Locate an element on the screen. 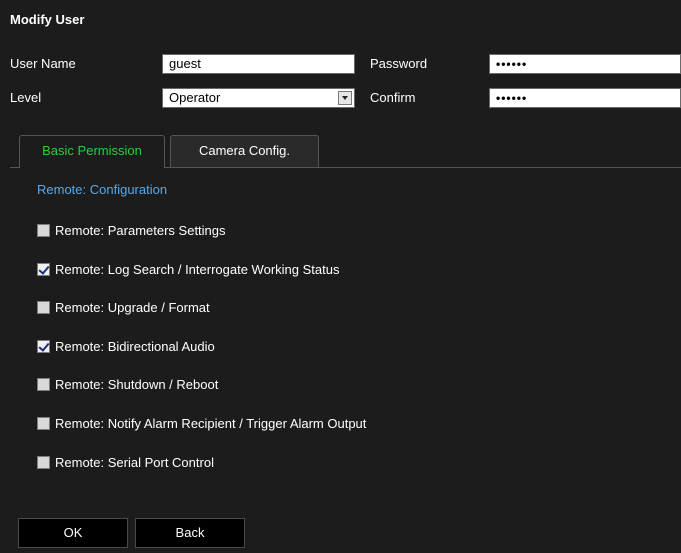 This screenshot has width=681, height=553. dialog-title: Modify User is located at coordinates (47, 19).